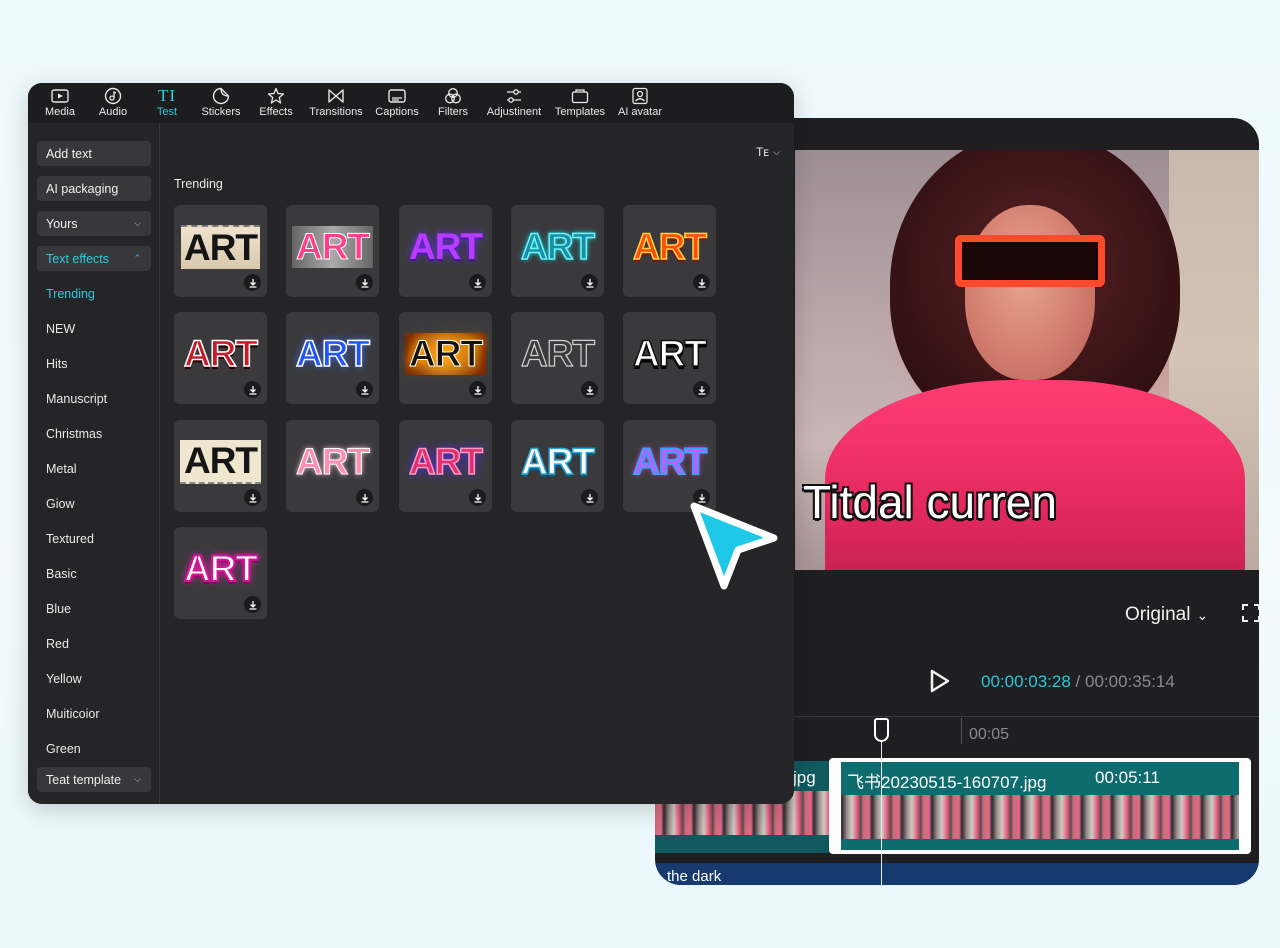 The width and height of the screenshot is (1280, 948). Describe the element at coordinates (60, 96) in the screenshot. I see `media-icon` at that location.